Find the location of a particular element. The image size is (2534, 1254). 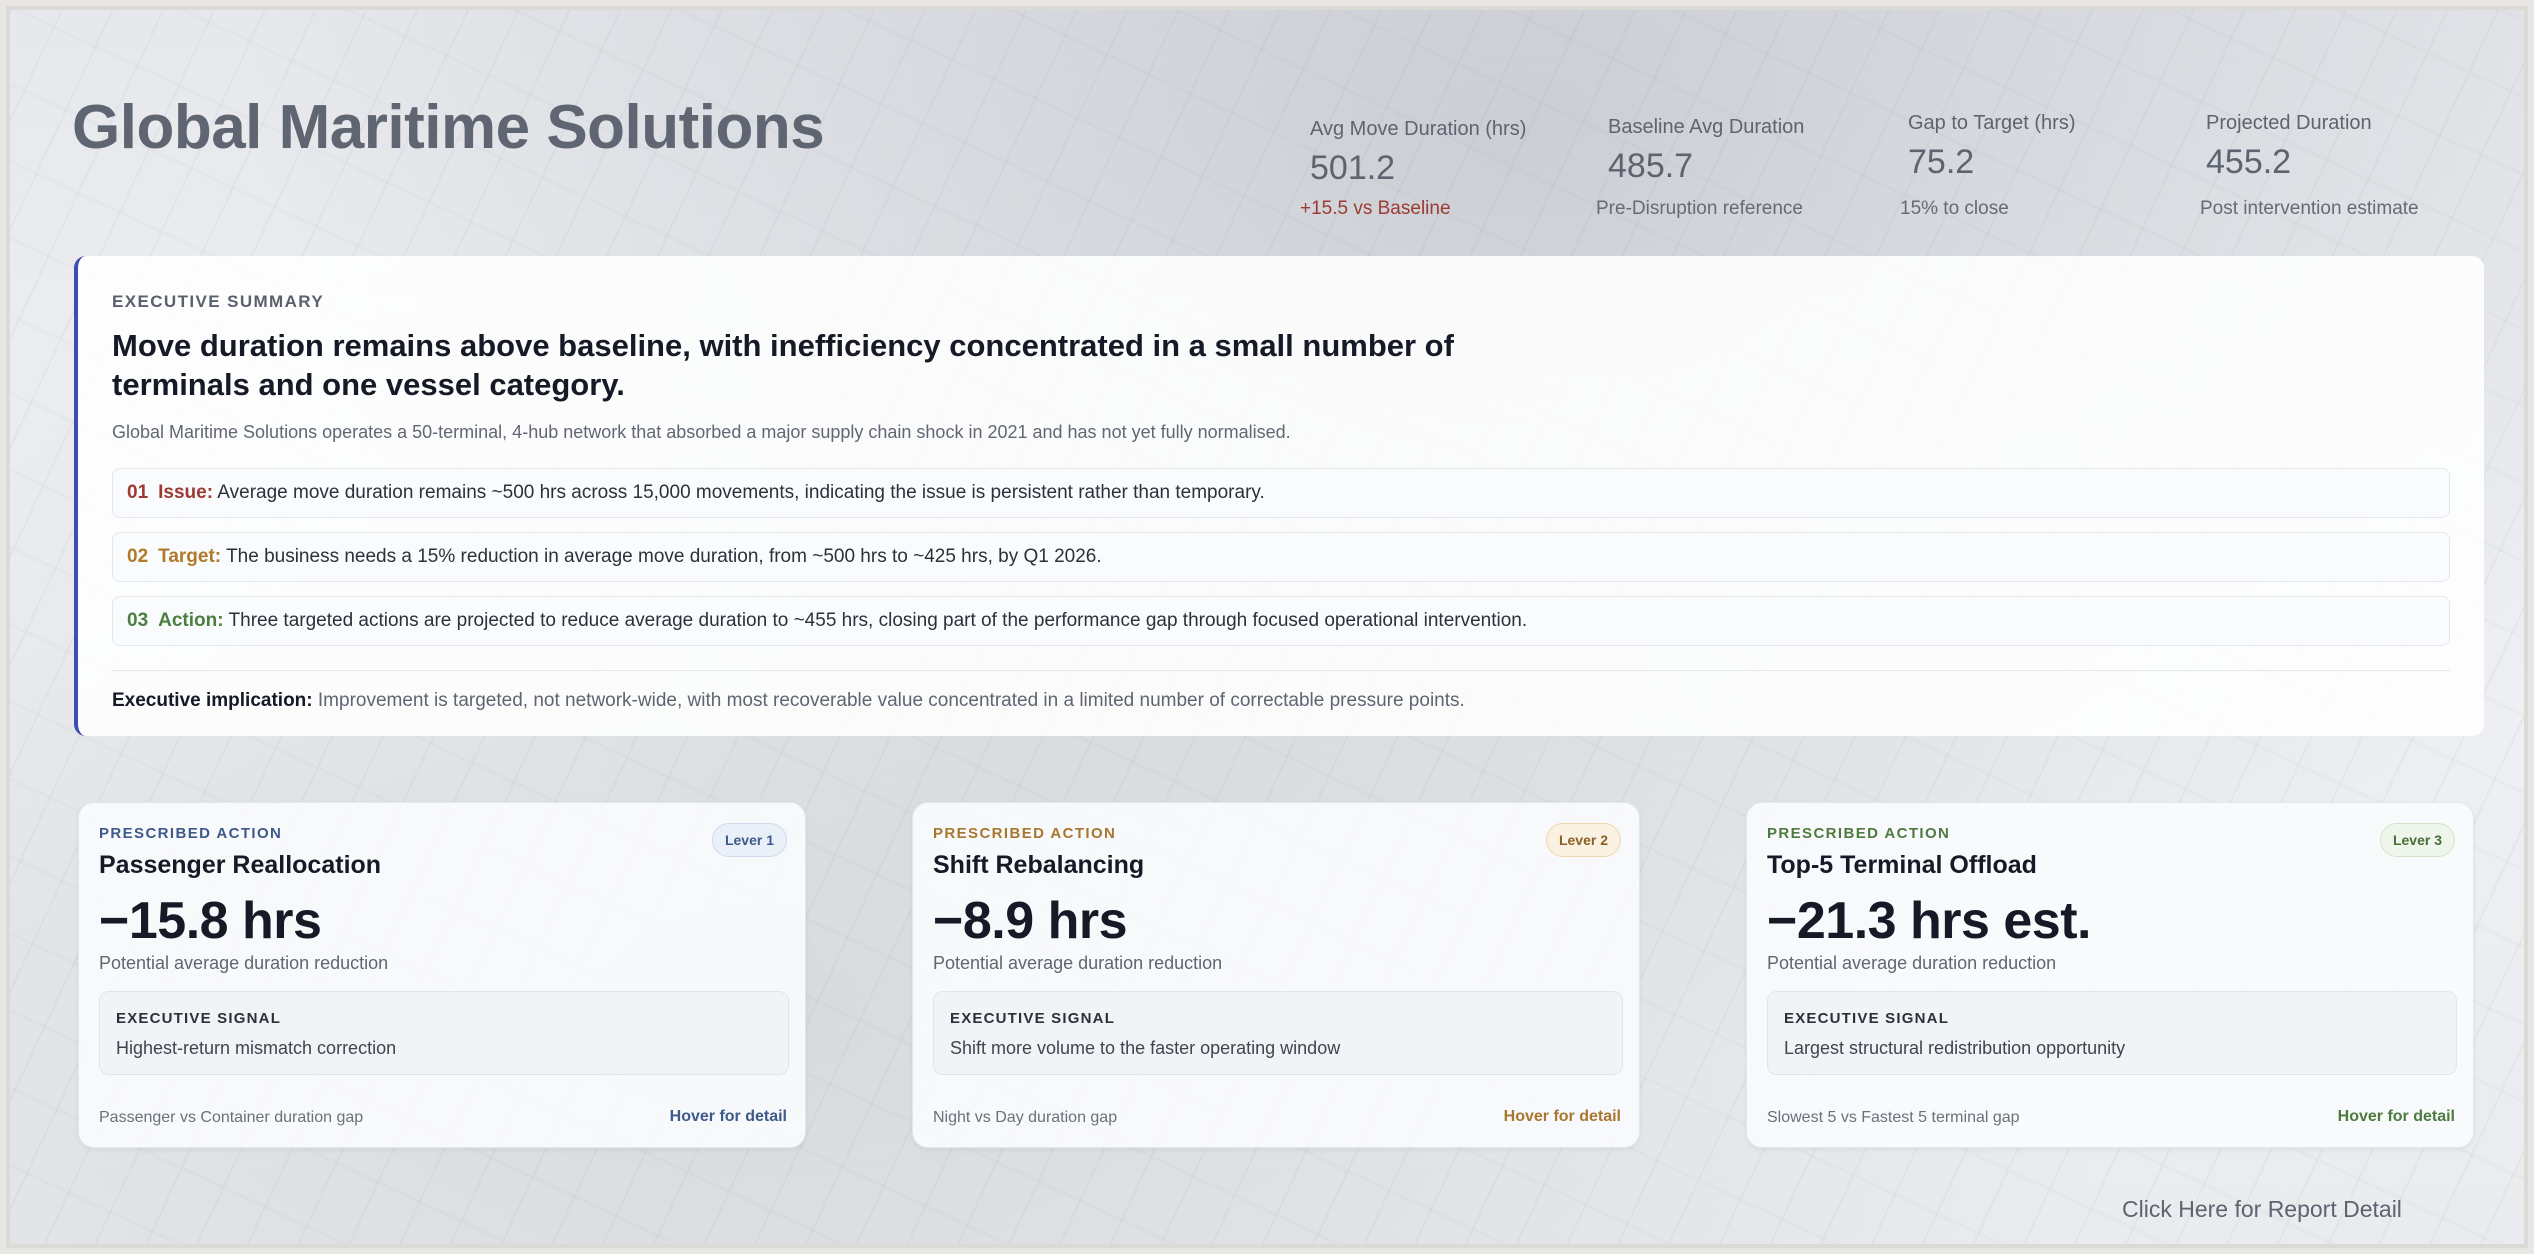

card-value: −8.9 hrs is located at coordinates (1030, 921).